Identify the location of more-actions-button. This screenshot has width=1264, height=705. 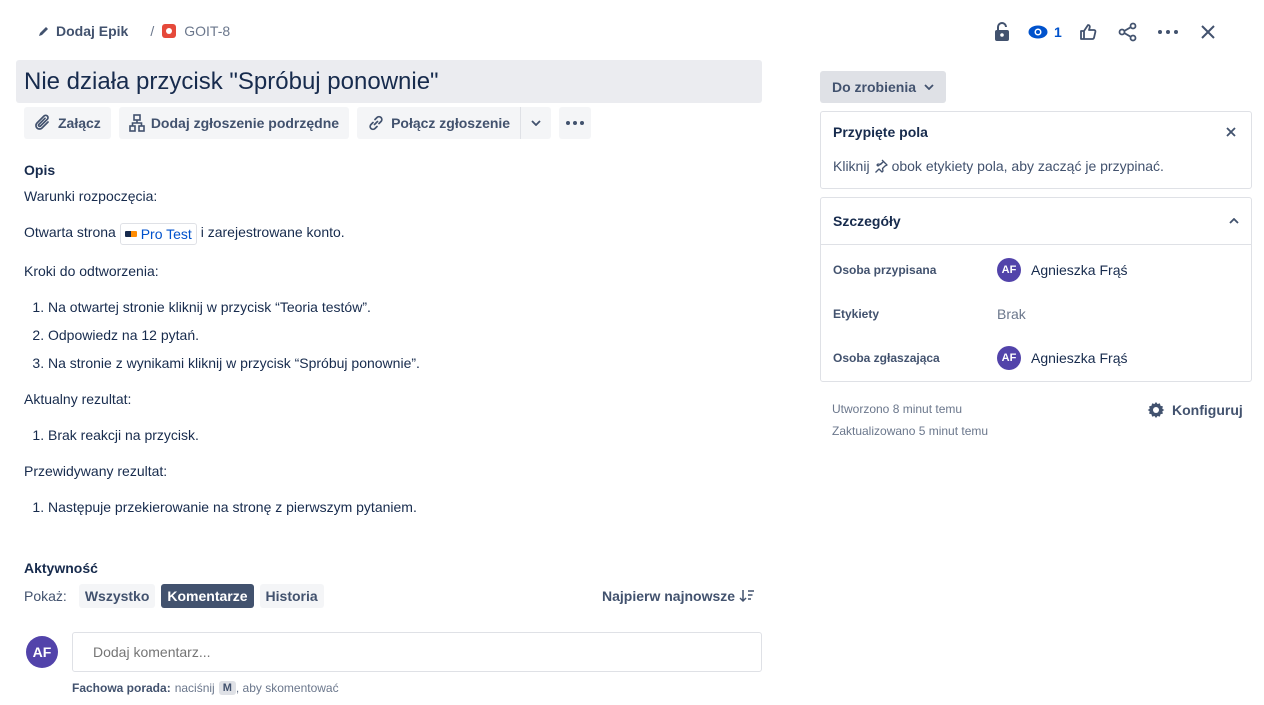
(1168, 32).